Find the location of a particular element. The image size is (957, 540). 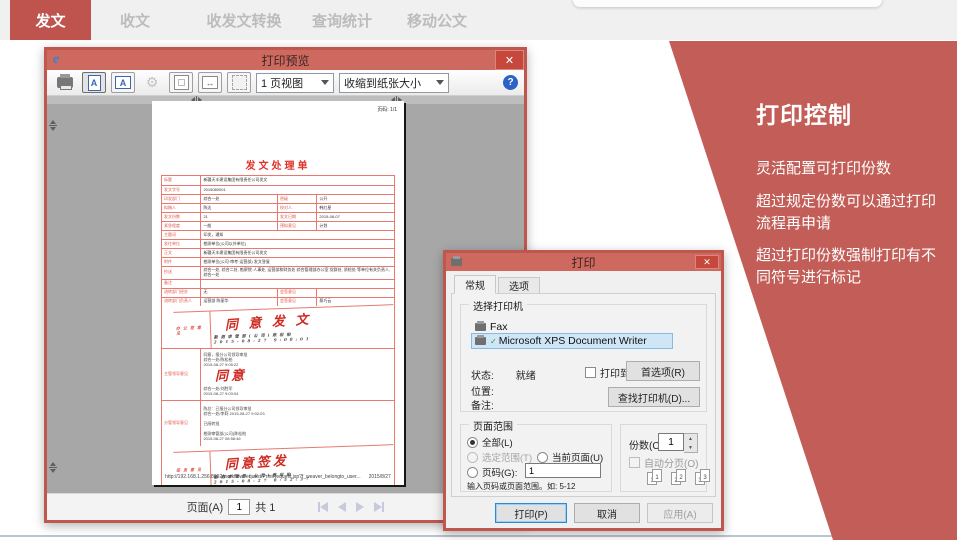

copies-stepper: 1 ▲ ▼ is located at coordinates (678, 443).